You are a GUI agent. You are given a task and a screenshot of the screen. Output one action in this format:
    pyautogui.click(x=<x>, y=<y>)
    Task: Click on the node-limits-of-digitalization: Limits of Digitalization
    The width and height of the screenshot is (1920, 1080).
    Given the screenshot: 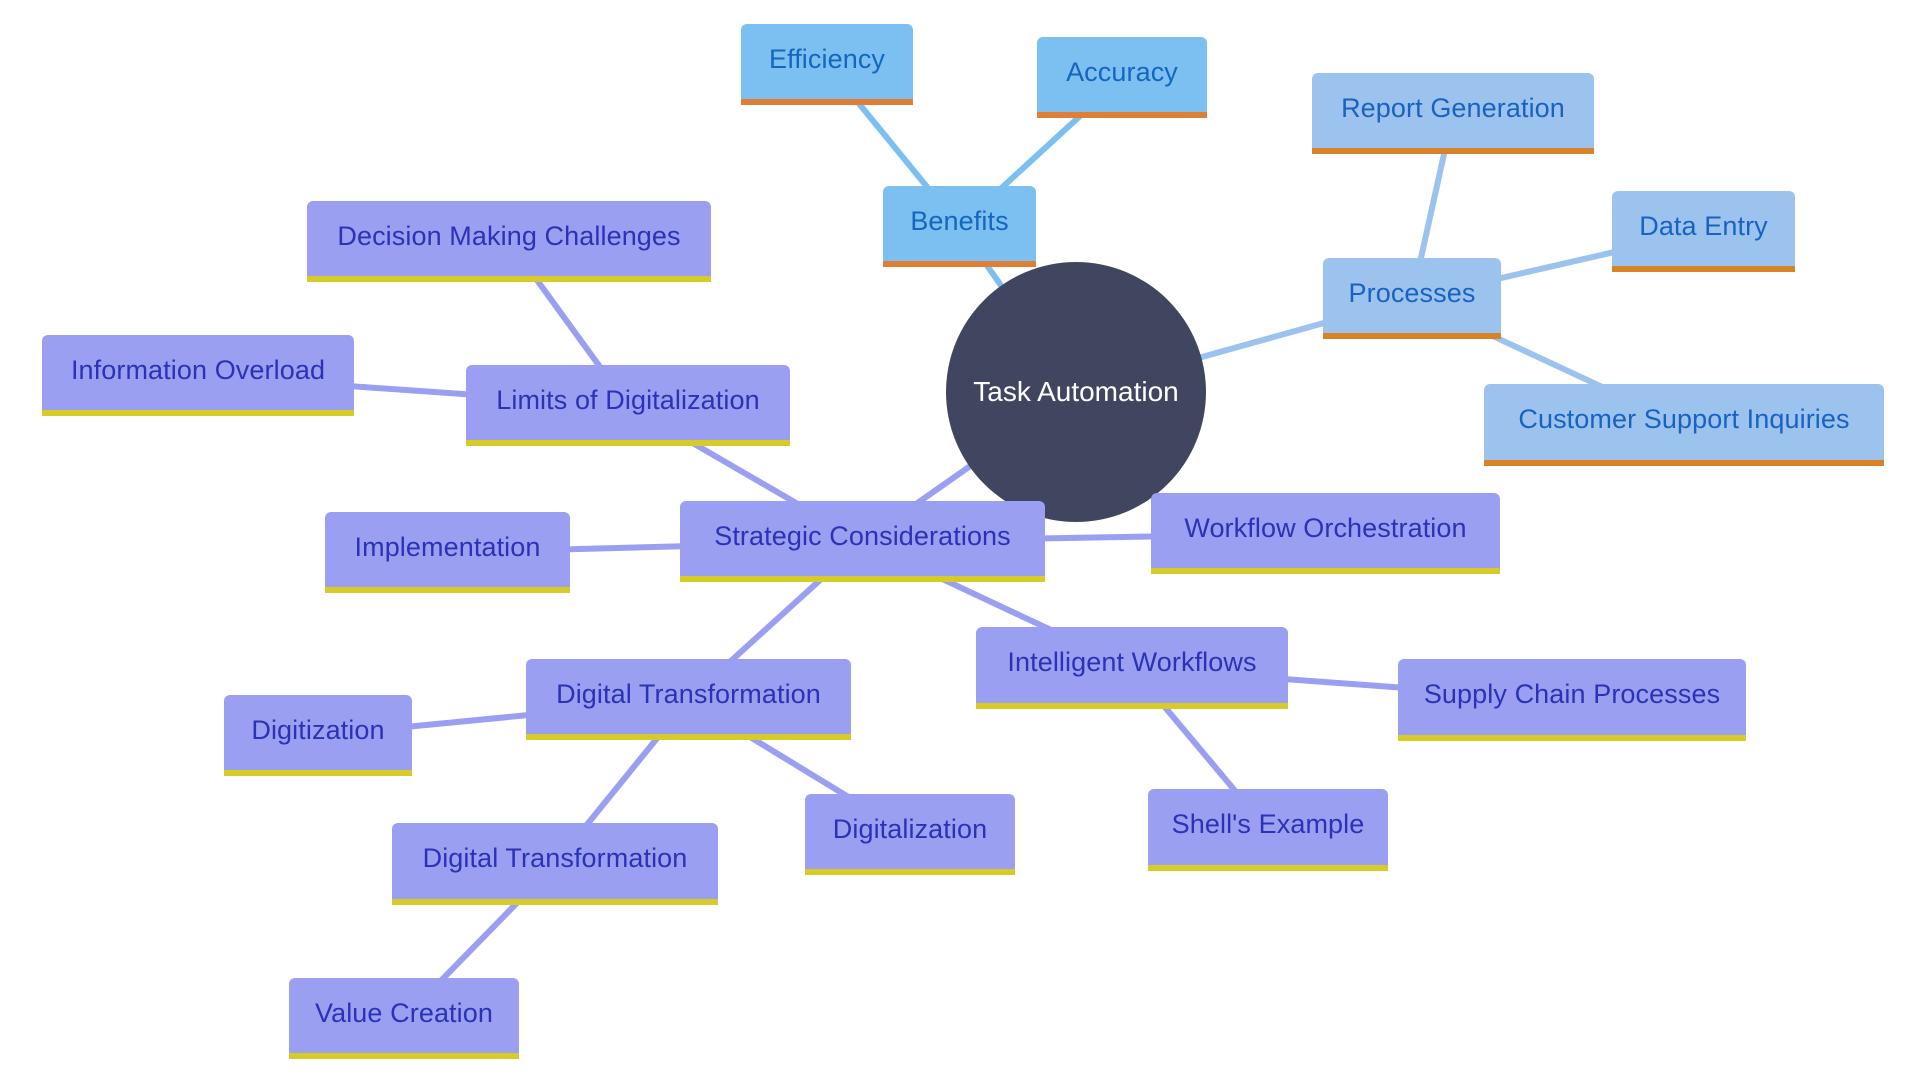 What is the action you would take?
    pyautogui.click(x=628, y=405)
    